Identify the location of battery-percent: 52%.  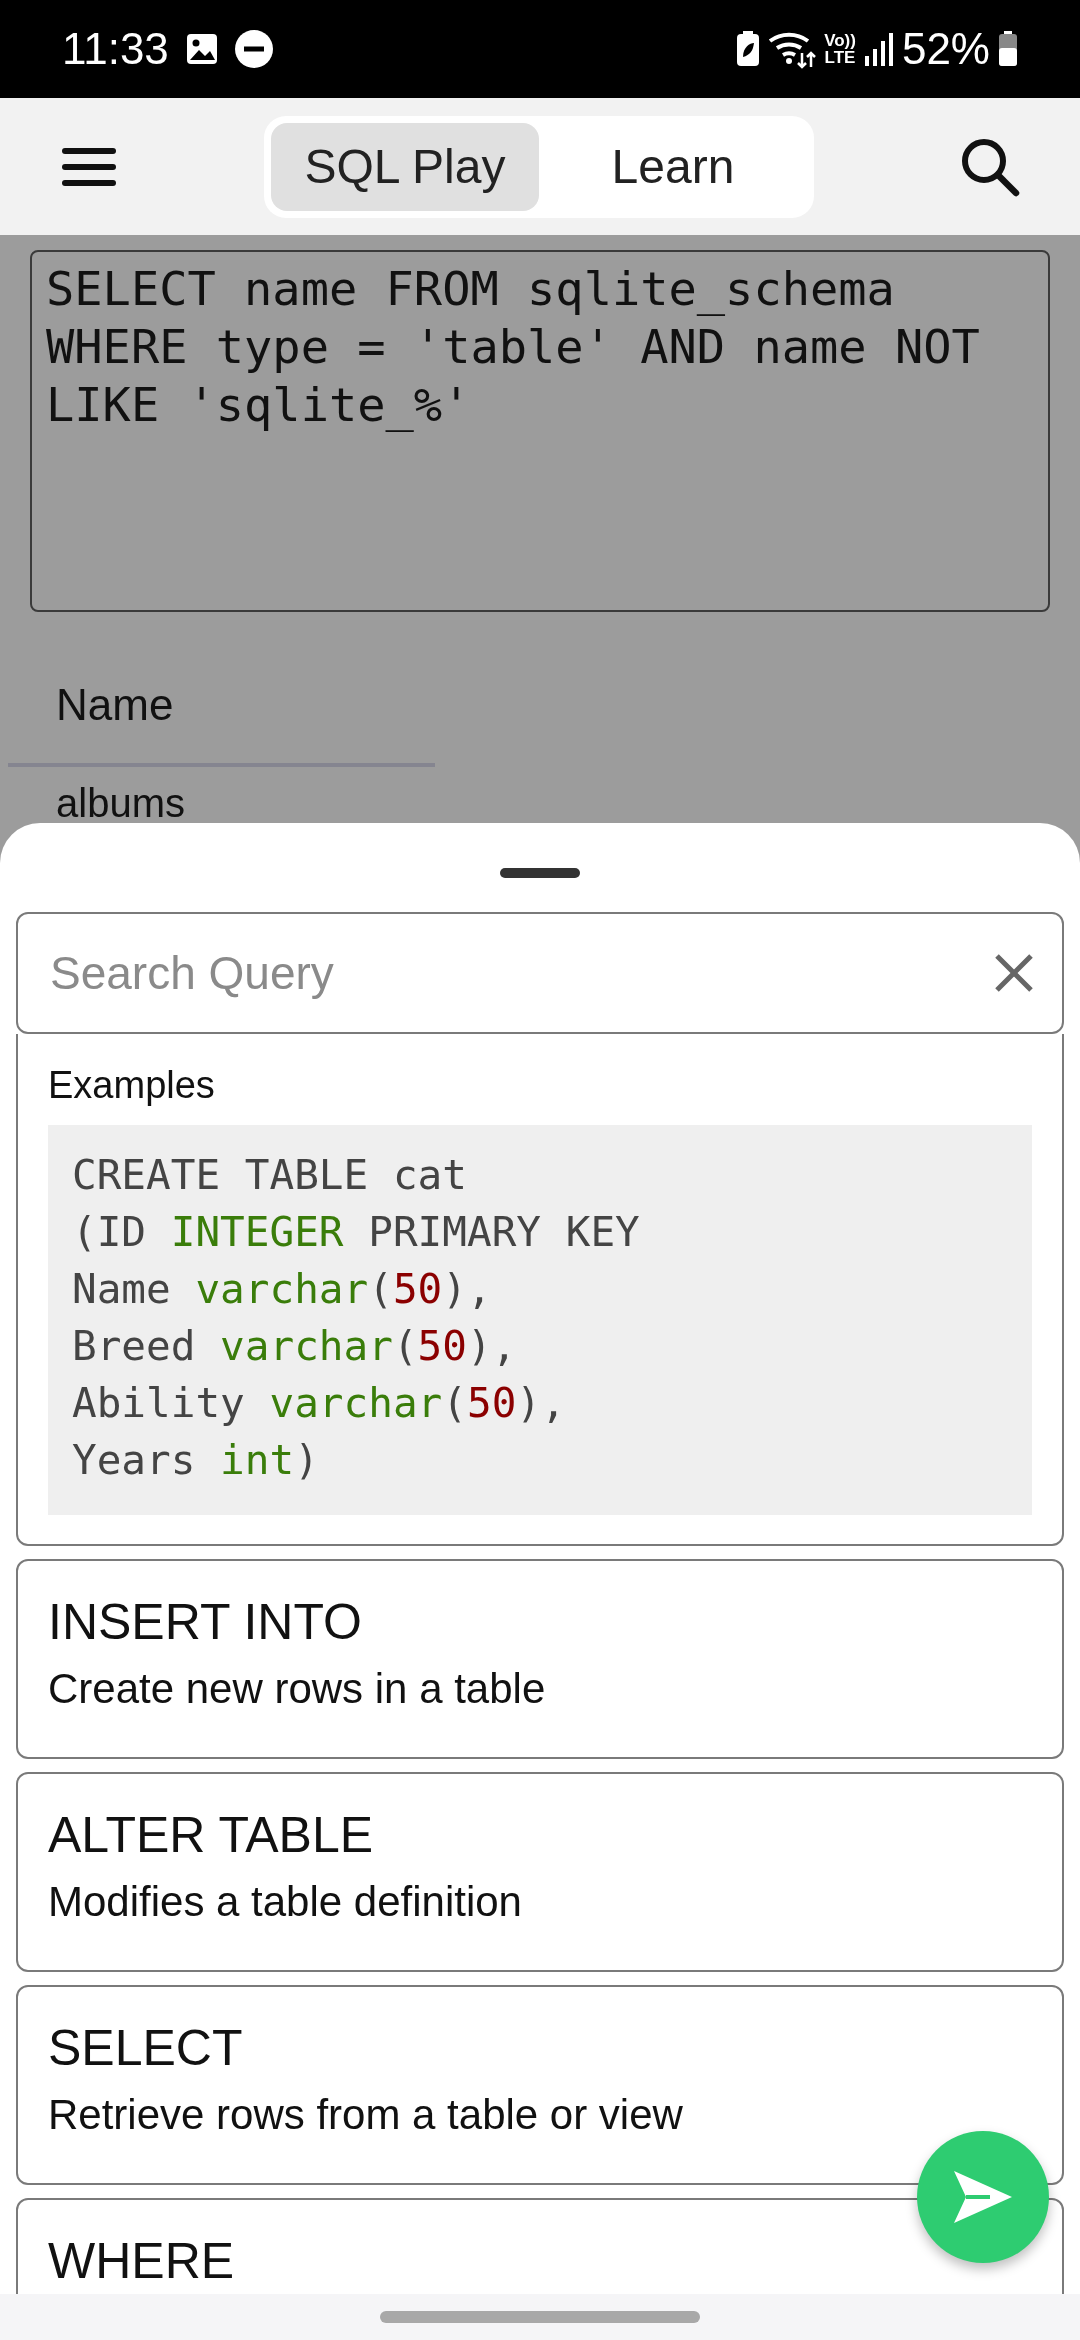
(945, 49).